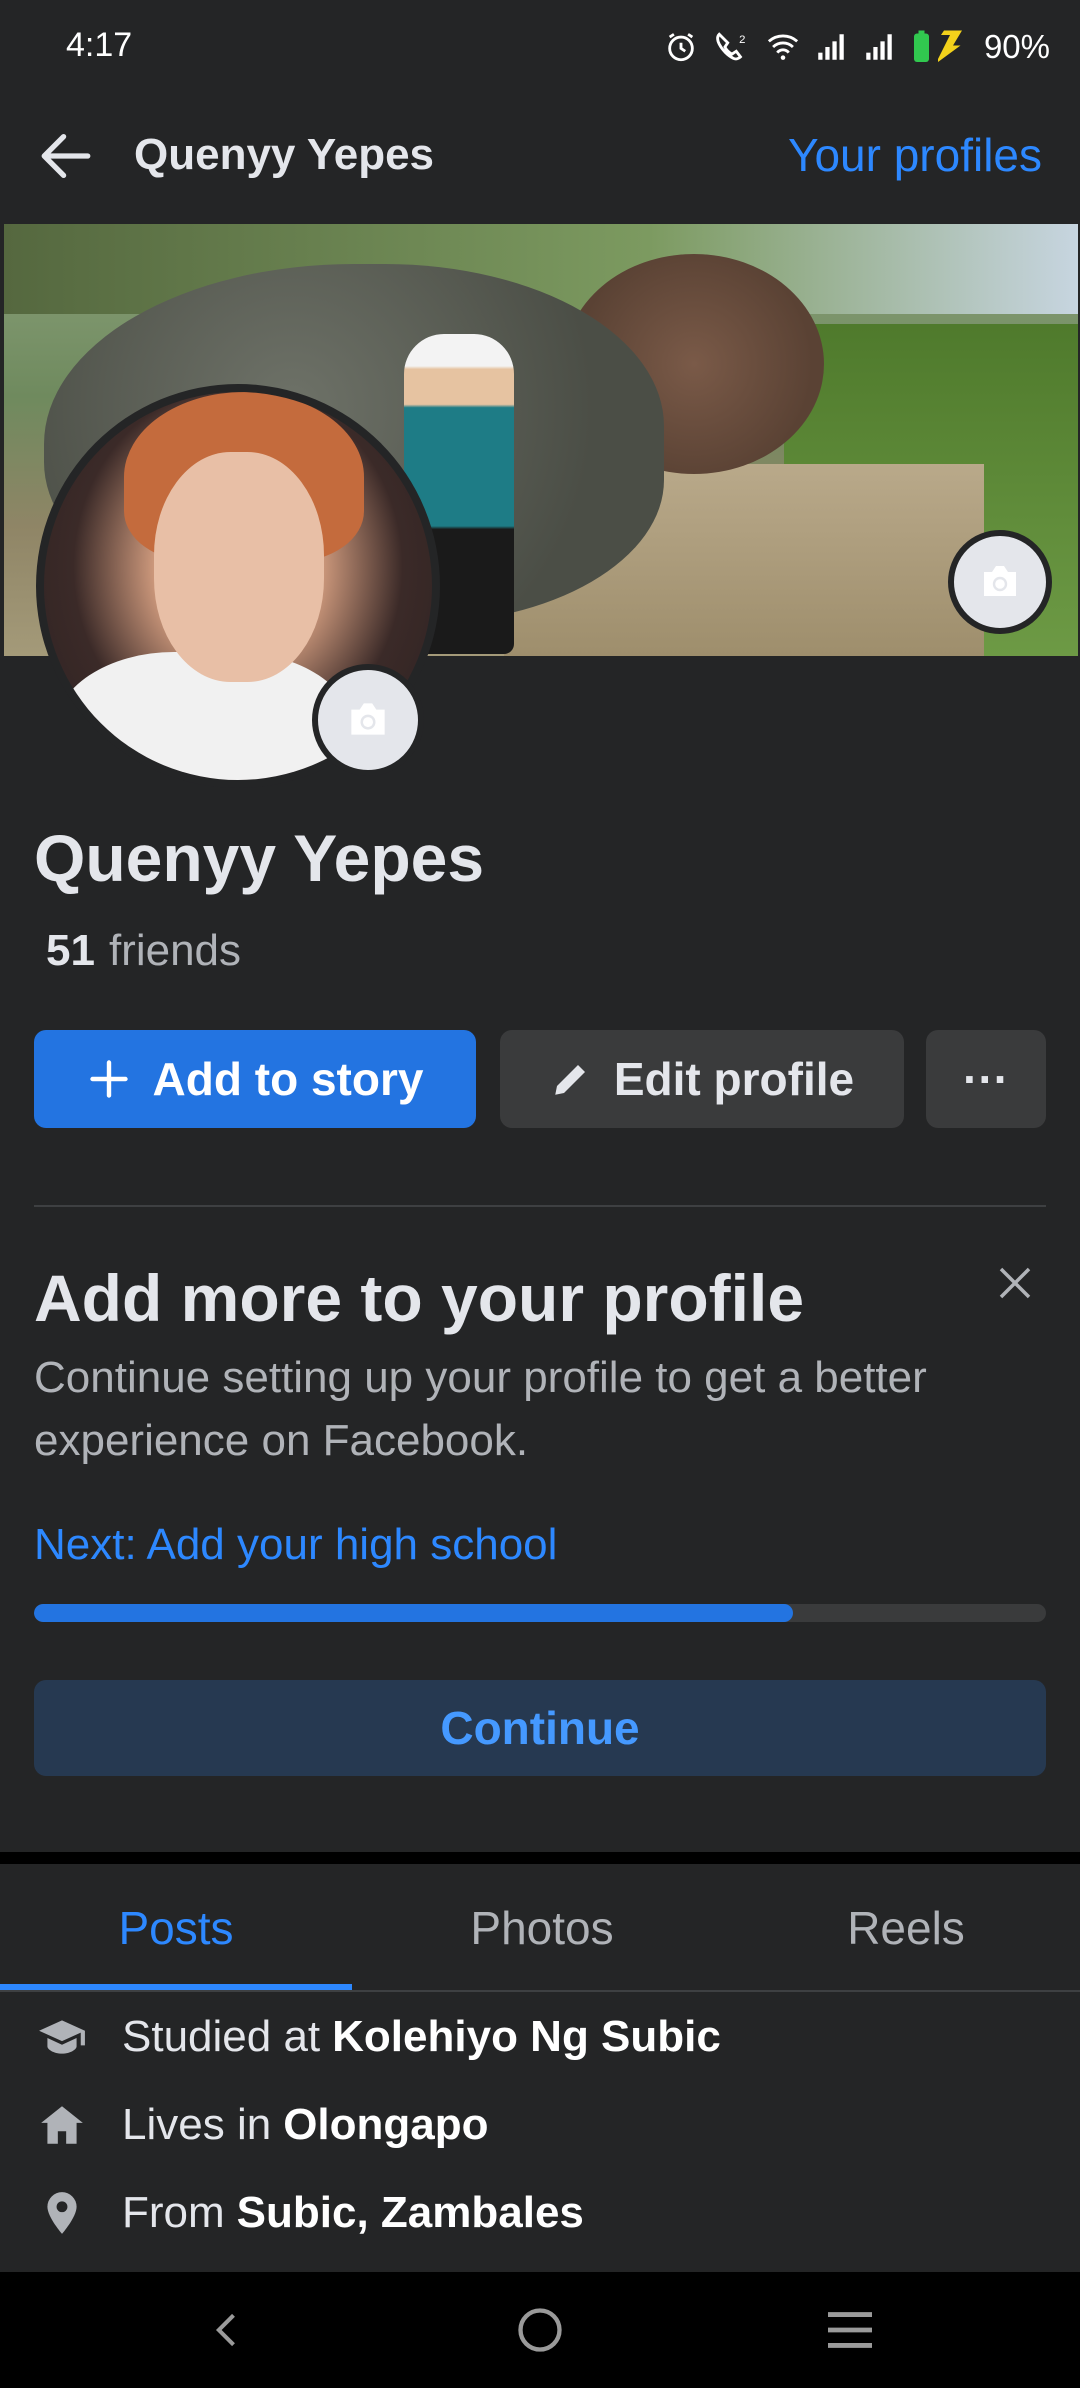 The image size is (1080, 2388). What do you see at coordinates (540, 1858) in the screenshot?
I see `section-separator` at bounding box center [540, 1858].